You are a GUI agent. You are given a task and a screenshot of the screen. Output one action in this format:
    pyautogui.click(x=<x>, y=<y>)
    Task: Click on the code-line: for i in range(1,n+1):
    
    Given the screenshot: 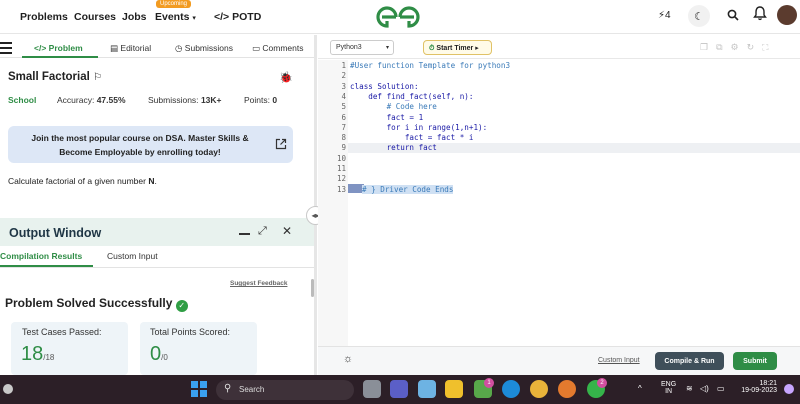 What is the action you would take?
    pyautogui.click(x=419, y=127)
    